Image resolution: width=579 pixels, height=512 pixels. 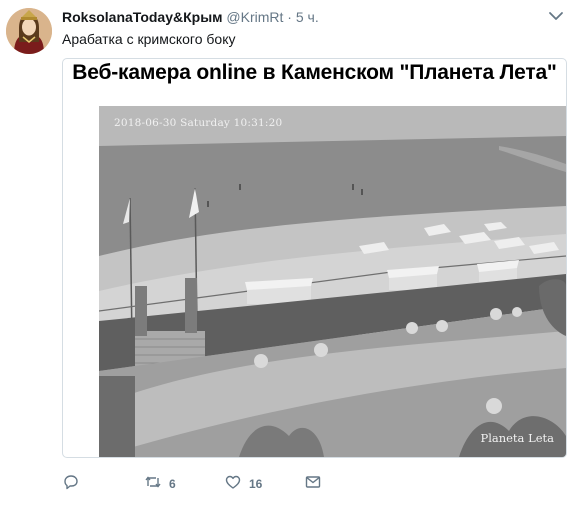 I want to click on display-name: RoksolanaToday&Крым, so click(x=142, y=17).